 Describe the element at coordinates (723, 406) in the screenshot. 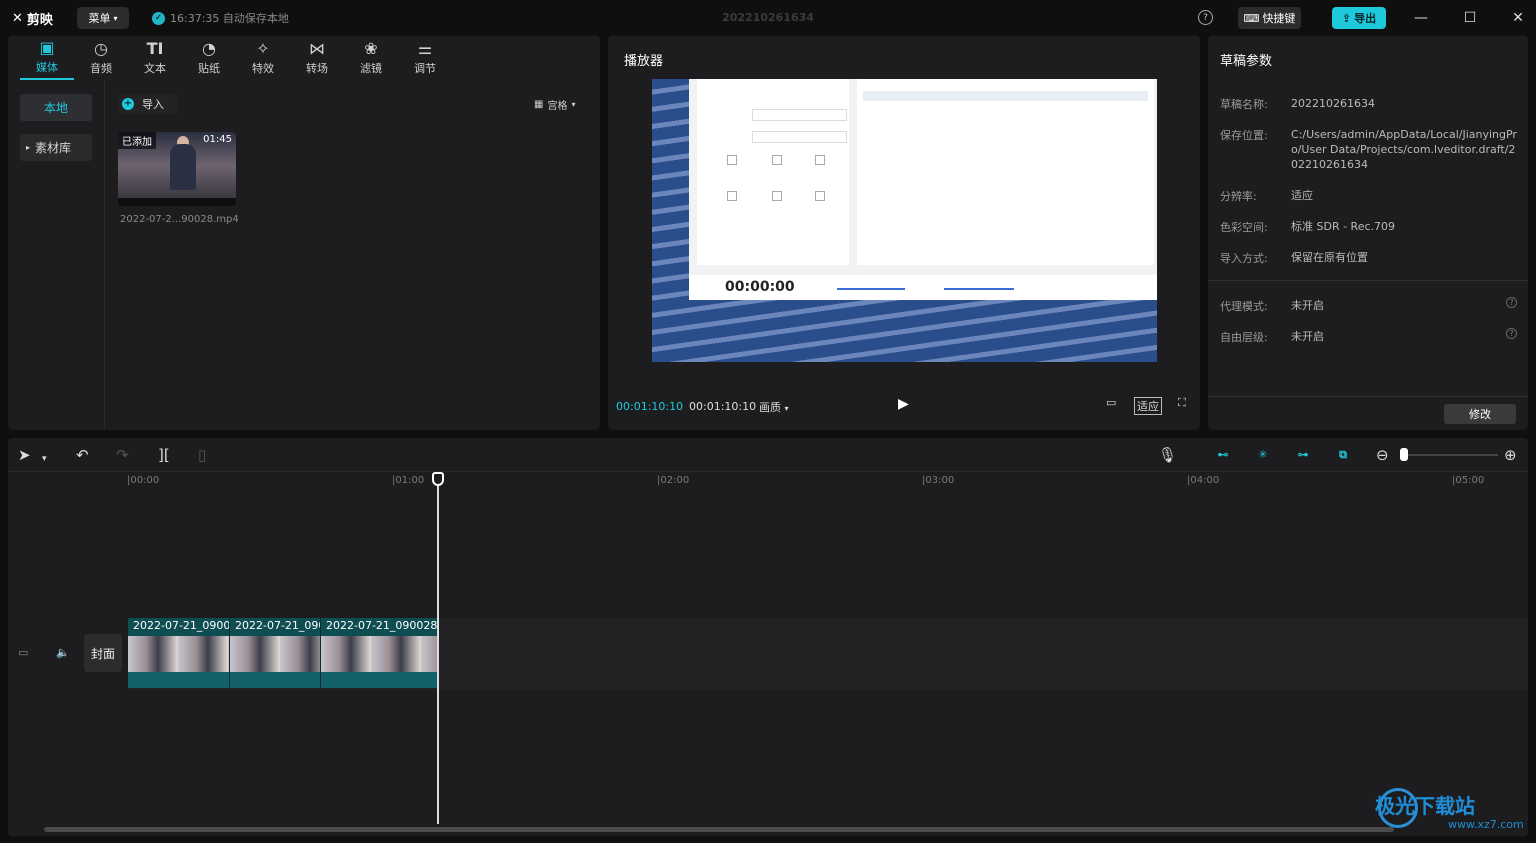

I see `total-time: 00:01:10:10` at that location.